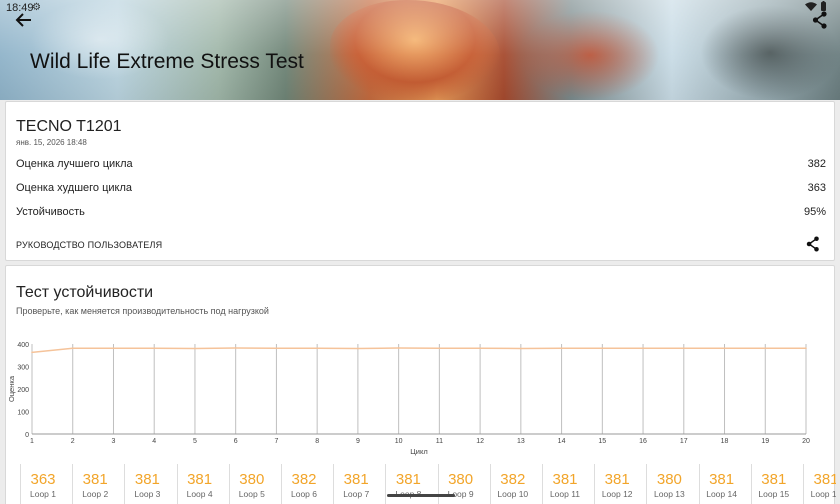  I want to click on page-title: Wild Life Extreme Stress Test, so click(167, 61).